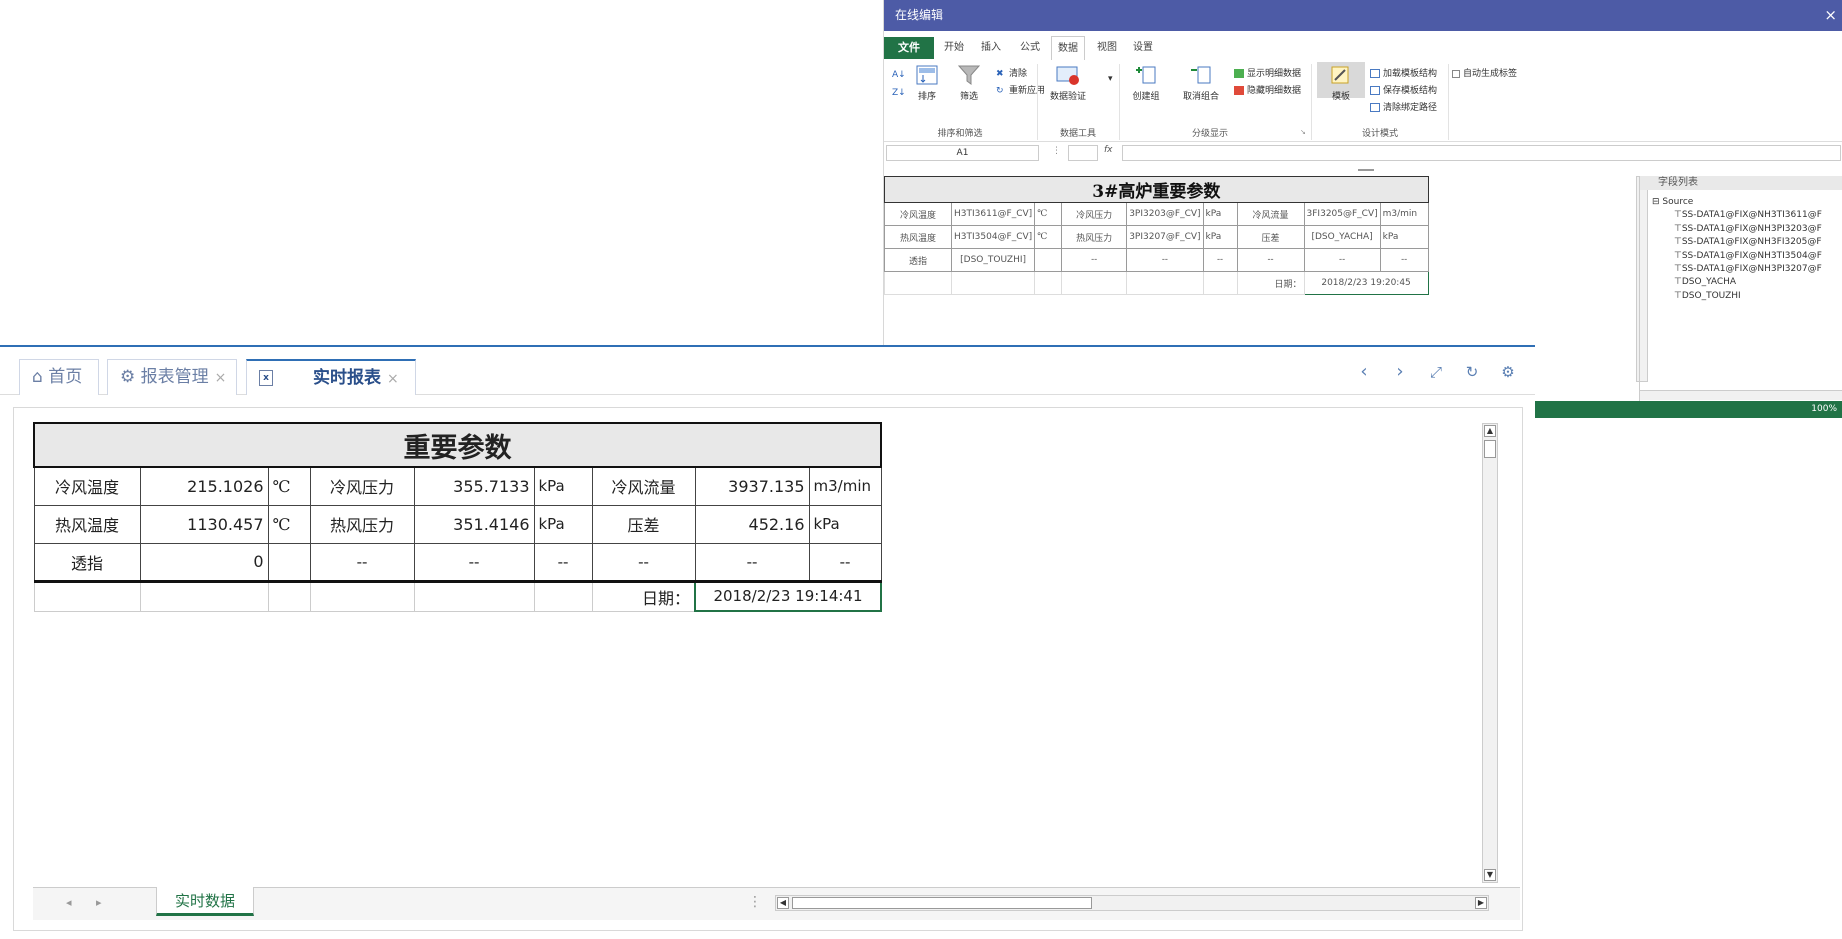 Image resolution: width=1842 pixels, height=939 pixels. Describe the element at coordinates (1342, 237) in the screenshot. I see `cell: [DSO_YACHA]` at that location.